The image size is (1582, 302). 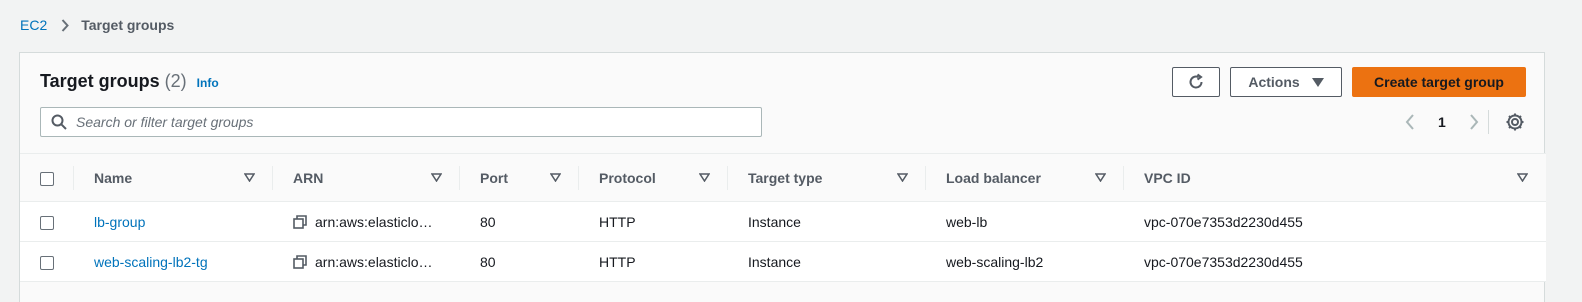 I want to click on column-header-target-type: Target type, so click(x=827, y=177).